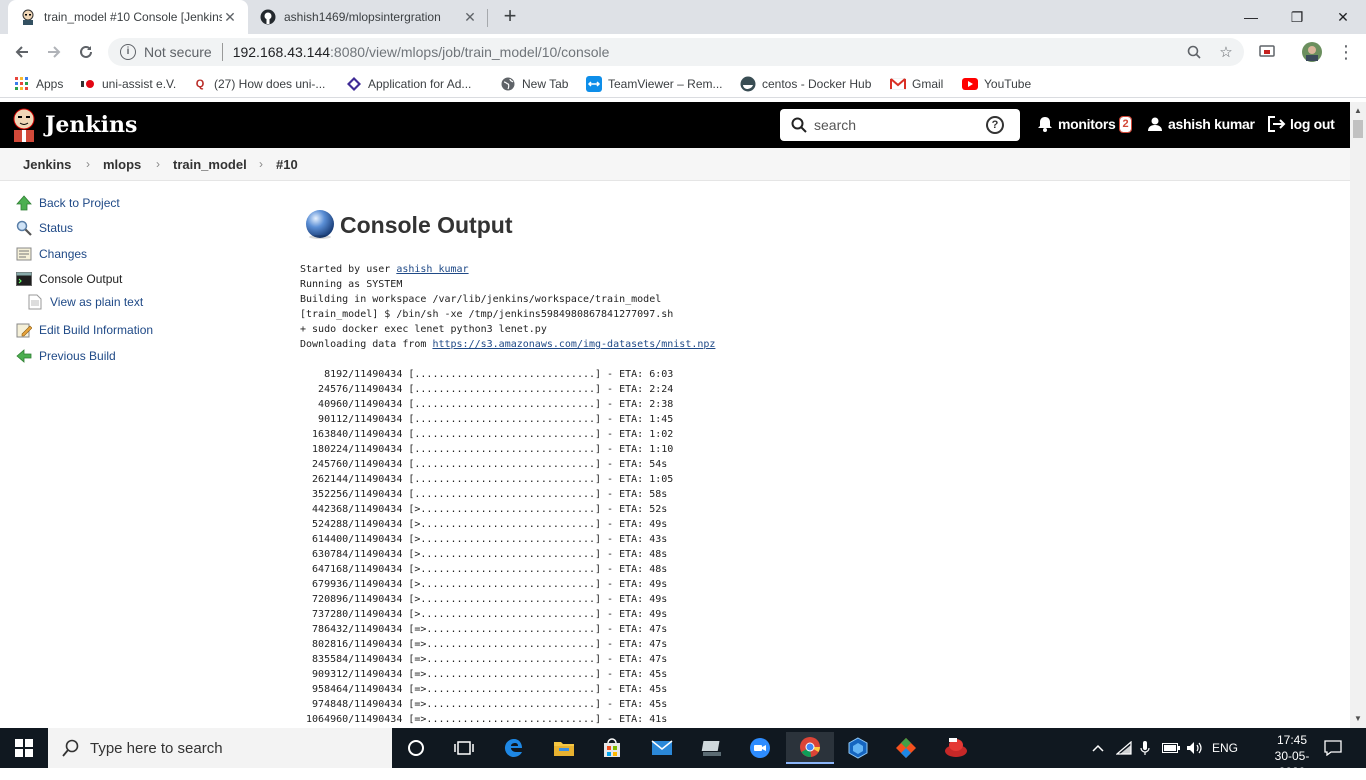 The height and width of the screenshot is (780, 1366). What do you see at coordinates (1171, 748) in the screenshot?
I see `battery-icon` at bounding box center [1171, 748].